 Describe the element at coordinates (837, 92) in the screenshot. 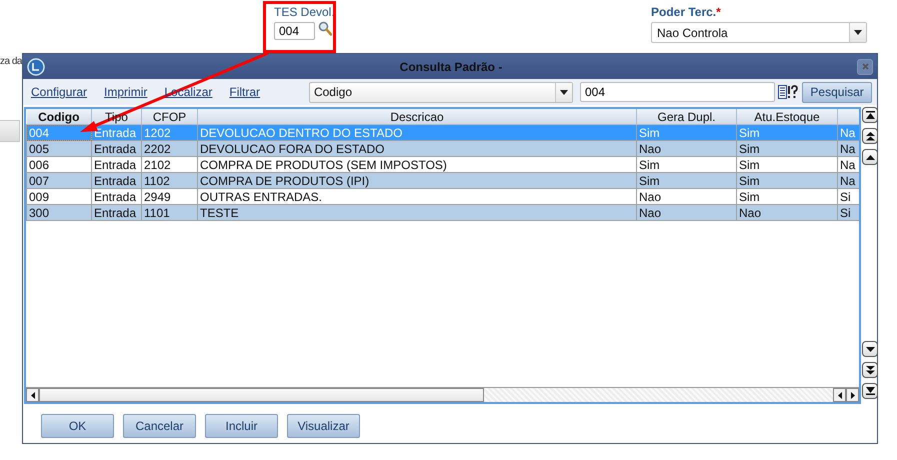

I see `search-button: Pesquisar` at that location.